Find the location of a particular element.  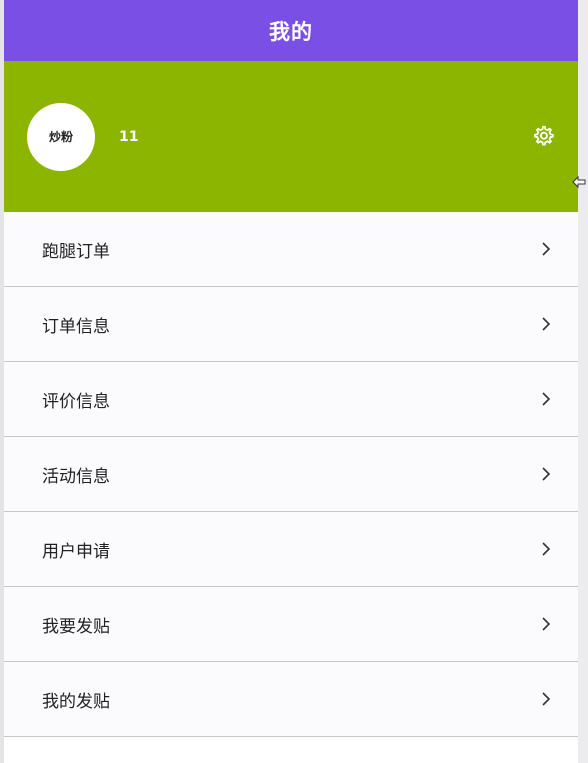

window-edge is located at coordinates (583, 381).